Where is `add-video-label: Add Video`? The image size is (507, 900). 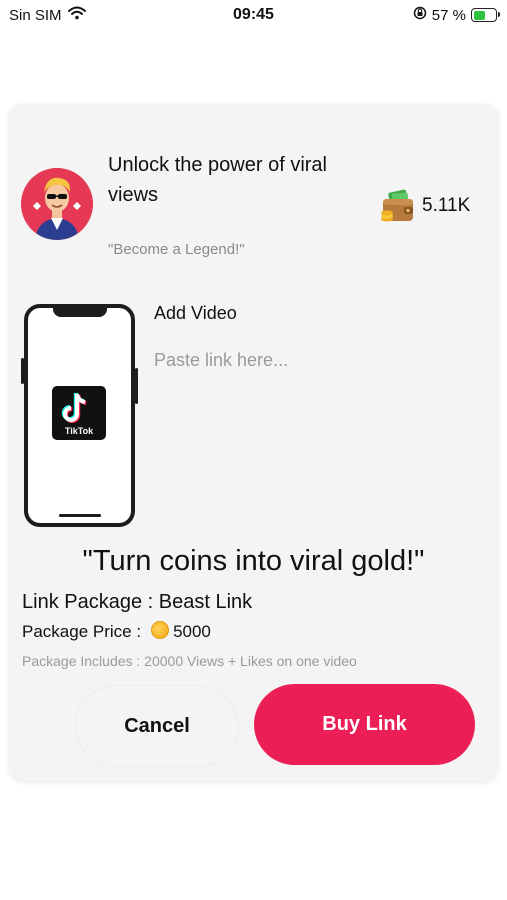 add-video-label: Add Video is located at coordinates (195, 313).